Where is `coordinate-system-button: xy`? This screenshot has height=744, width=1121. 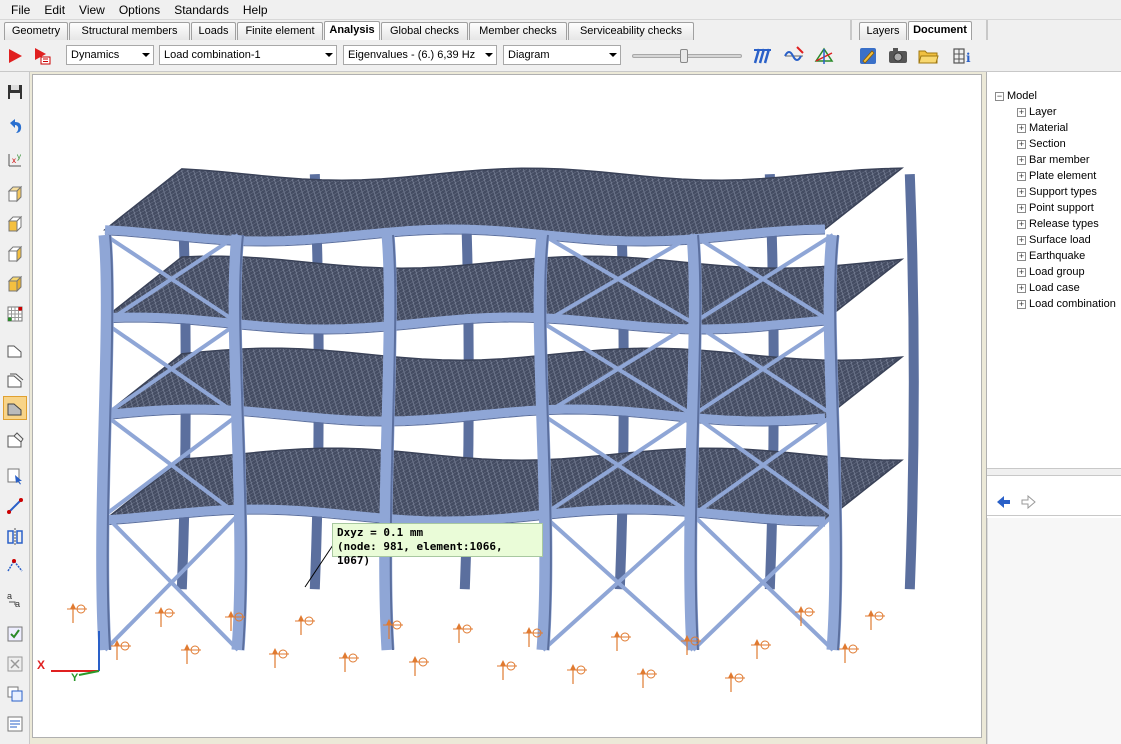 coordinate-system-button: xy is located at coordinates (15, 160).